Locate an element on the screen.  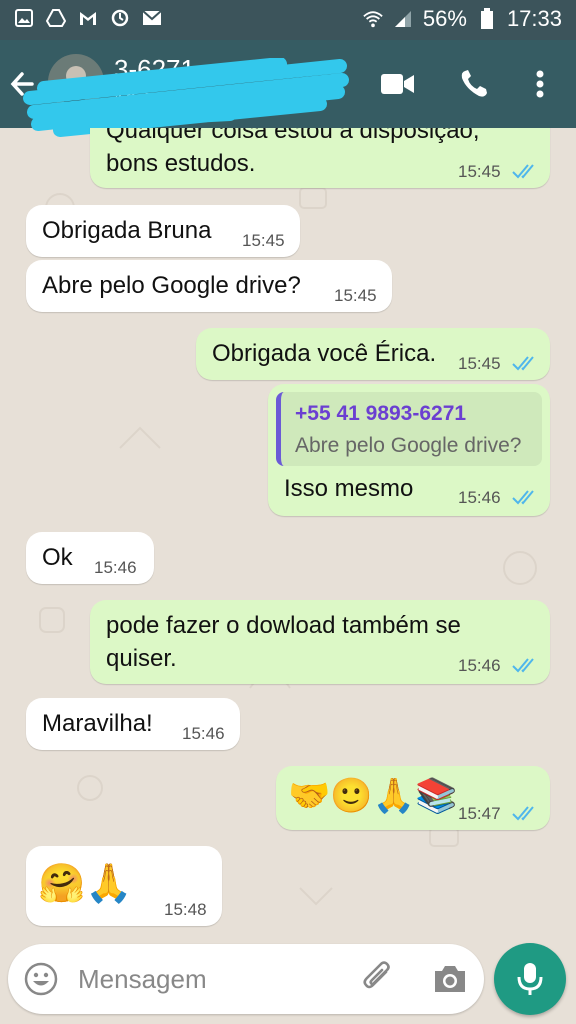
message-bubble-incoming: Abre pelo Google drive? 15:45 is located at coordinates (209, 286).